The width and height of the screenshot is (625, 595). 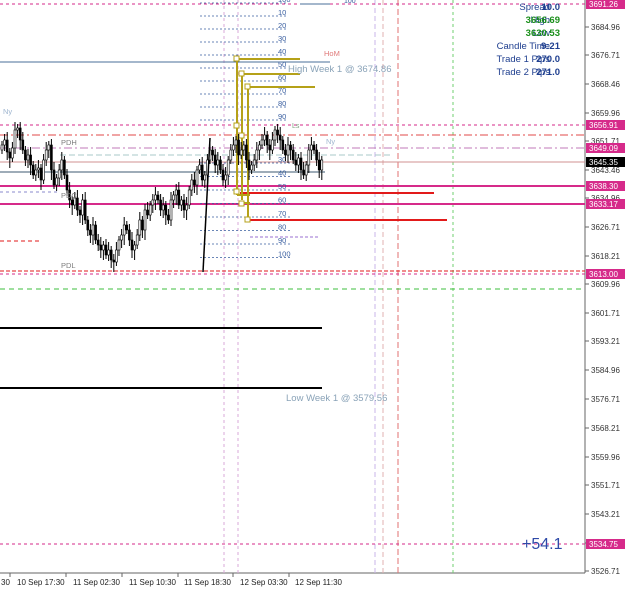 What do you see at coordinates (284, 254) in the screenshot?
I see `fib-level-label: 100` at bounding box center [284, 254].